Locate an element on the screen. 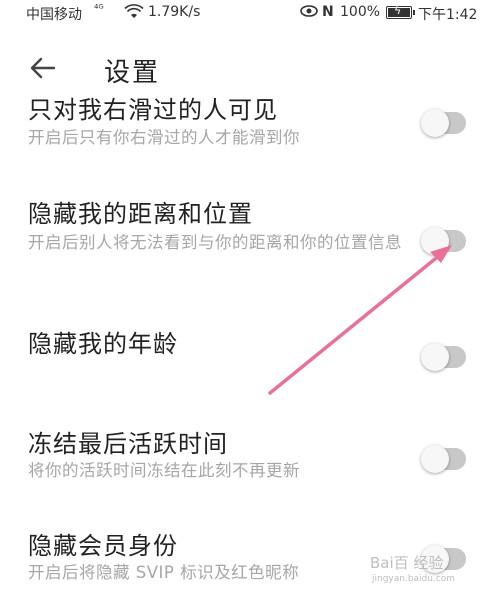  battery-icon: ϟ is located at coordinates (400, 11).